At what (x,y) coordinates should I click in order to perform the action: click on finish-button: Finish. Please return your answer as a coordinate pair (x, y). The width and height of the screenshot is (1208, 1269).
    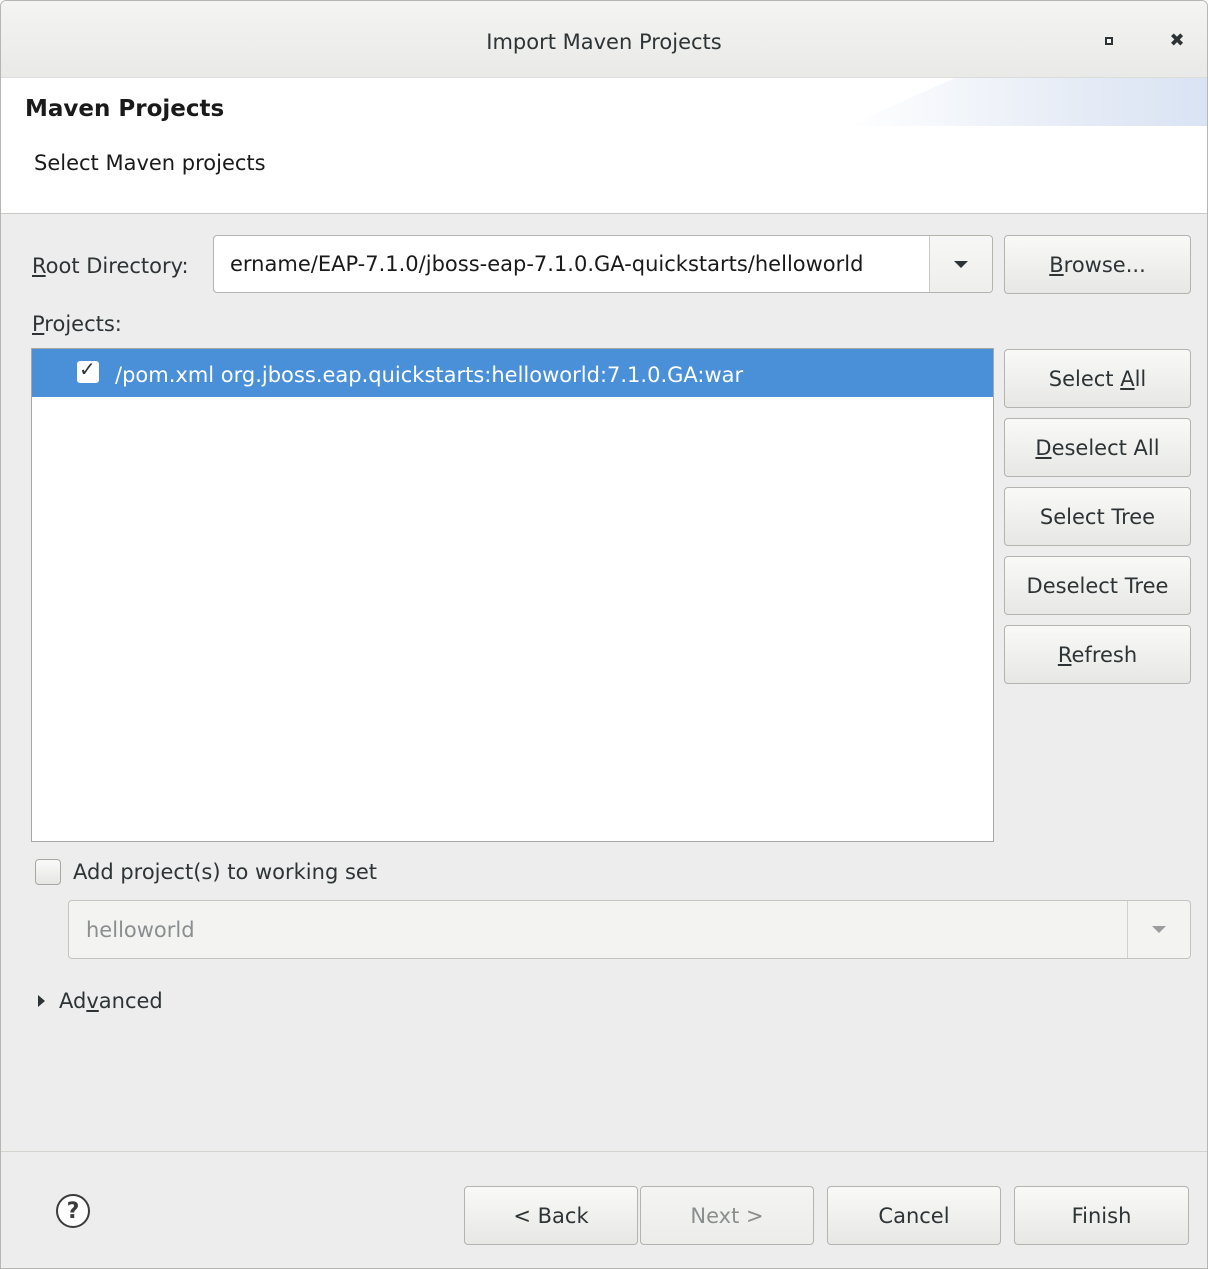
    Looking at the image, I should click on (1101, 1215).